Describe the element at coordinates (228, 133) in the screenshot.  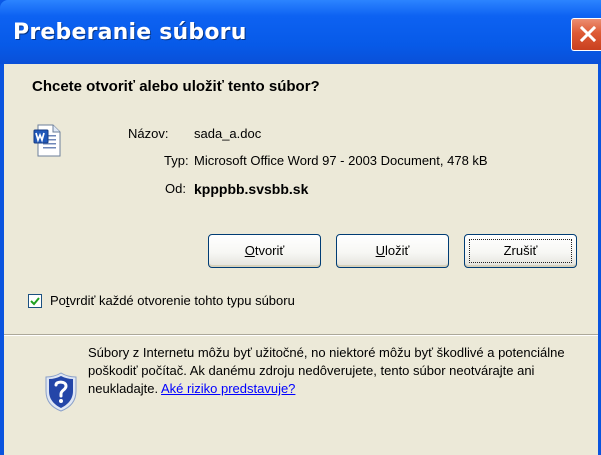
I see `file-name-value: sada_a.doc` at that location.